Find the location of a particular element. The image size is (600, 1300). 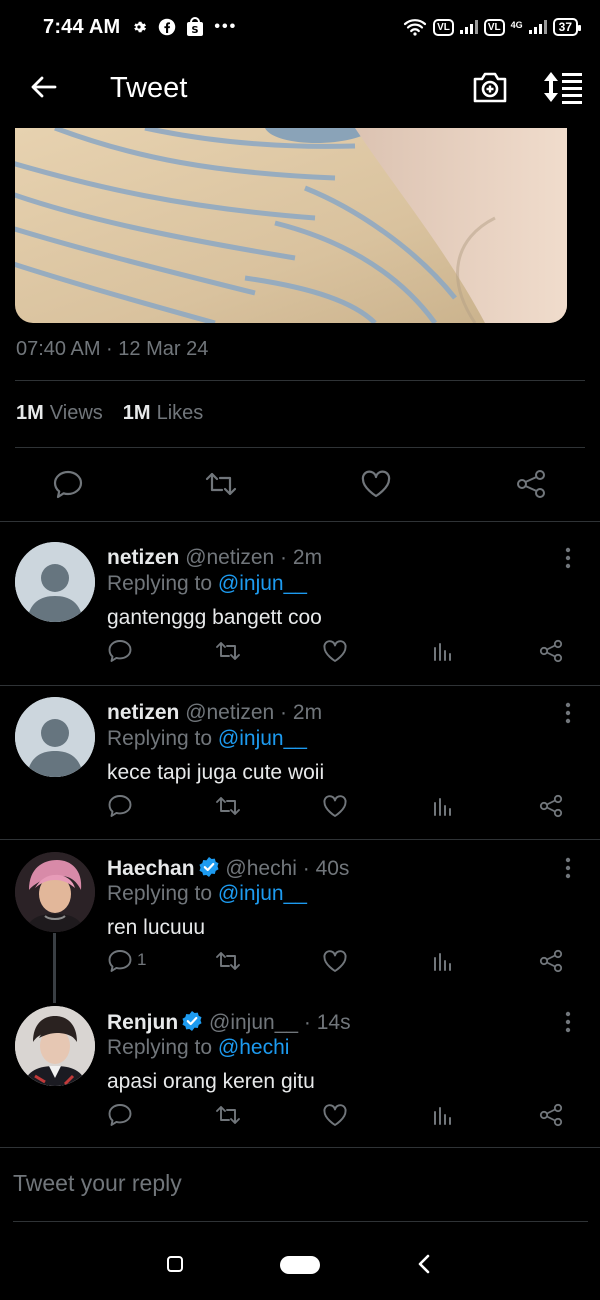

camera-add-icon is located at coordinates (490, 87).